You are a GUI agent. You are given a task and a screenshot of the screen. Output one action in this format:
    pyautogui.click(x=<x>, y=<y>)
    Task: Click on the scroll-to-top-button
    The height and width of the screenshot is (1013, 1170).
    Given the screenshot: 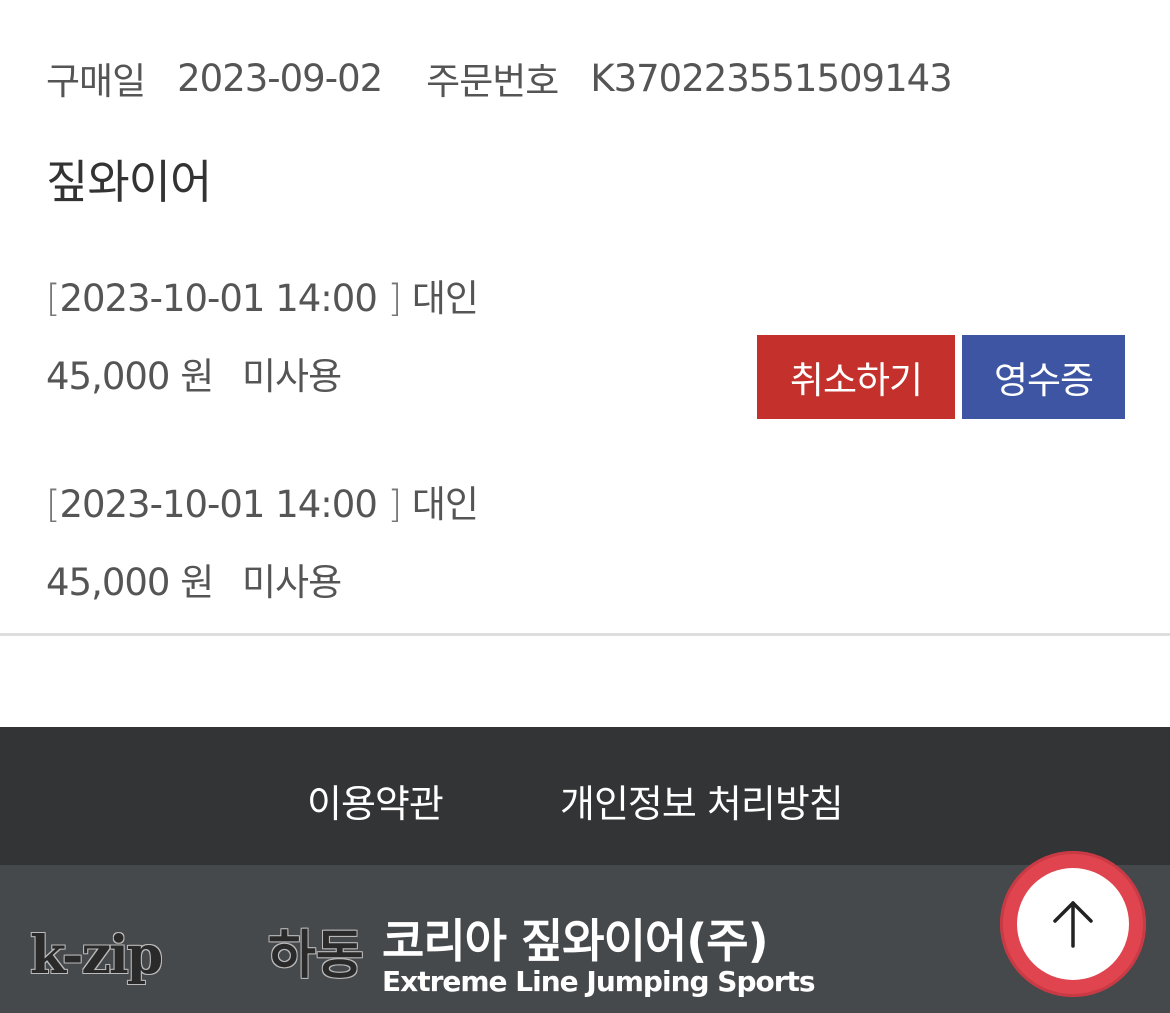 What is the action you would take?
    pyautogui.click(x=1073, y=924)
    